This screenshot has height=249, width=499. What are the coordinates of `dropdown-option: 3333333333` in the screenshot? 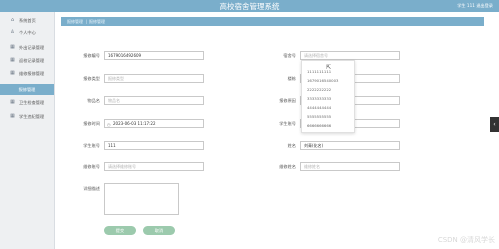 It's located at (319, 98).